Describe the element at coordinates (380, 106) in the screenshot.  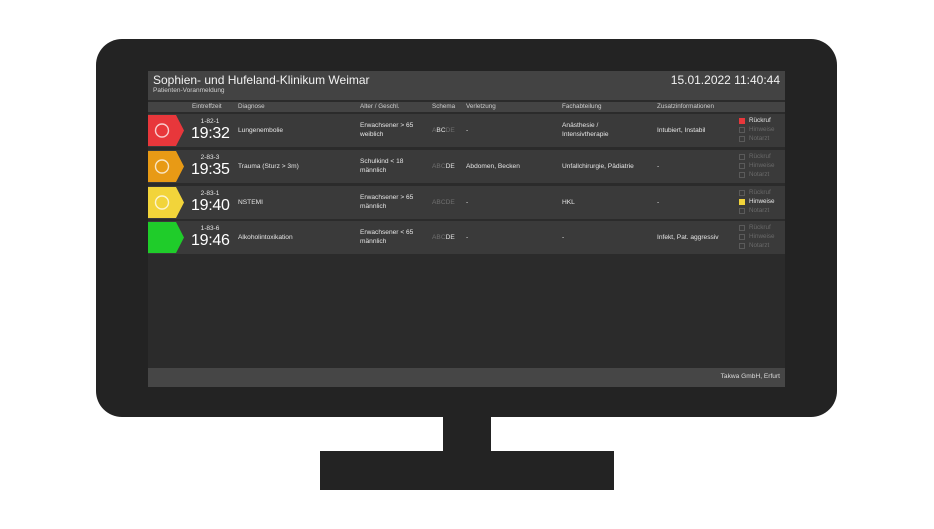
I see `column-header-age: Alter / Geschl.` at that location.